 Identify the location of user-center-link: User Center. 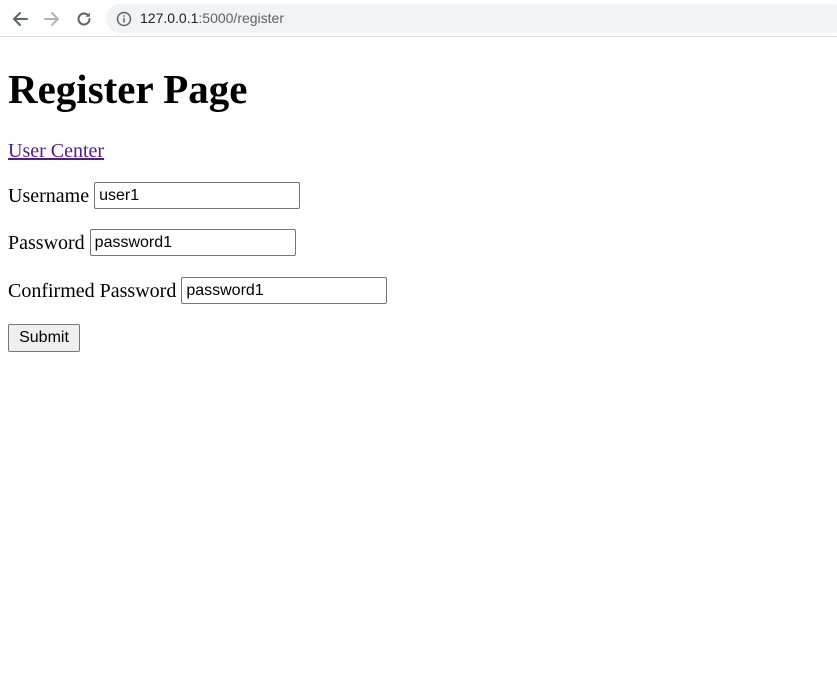
(56, 151).